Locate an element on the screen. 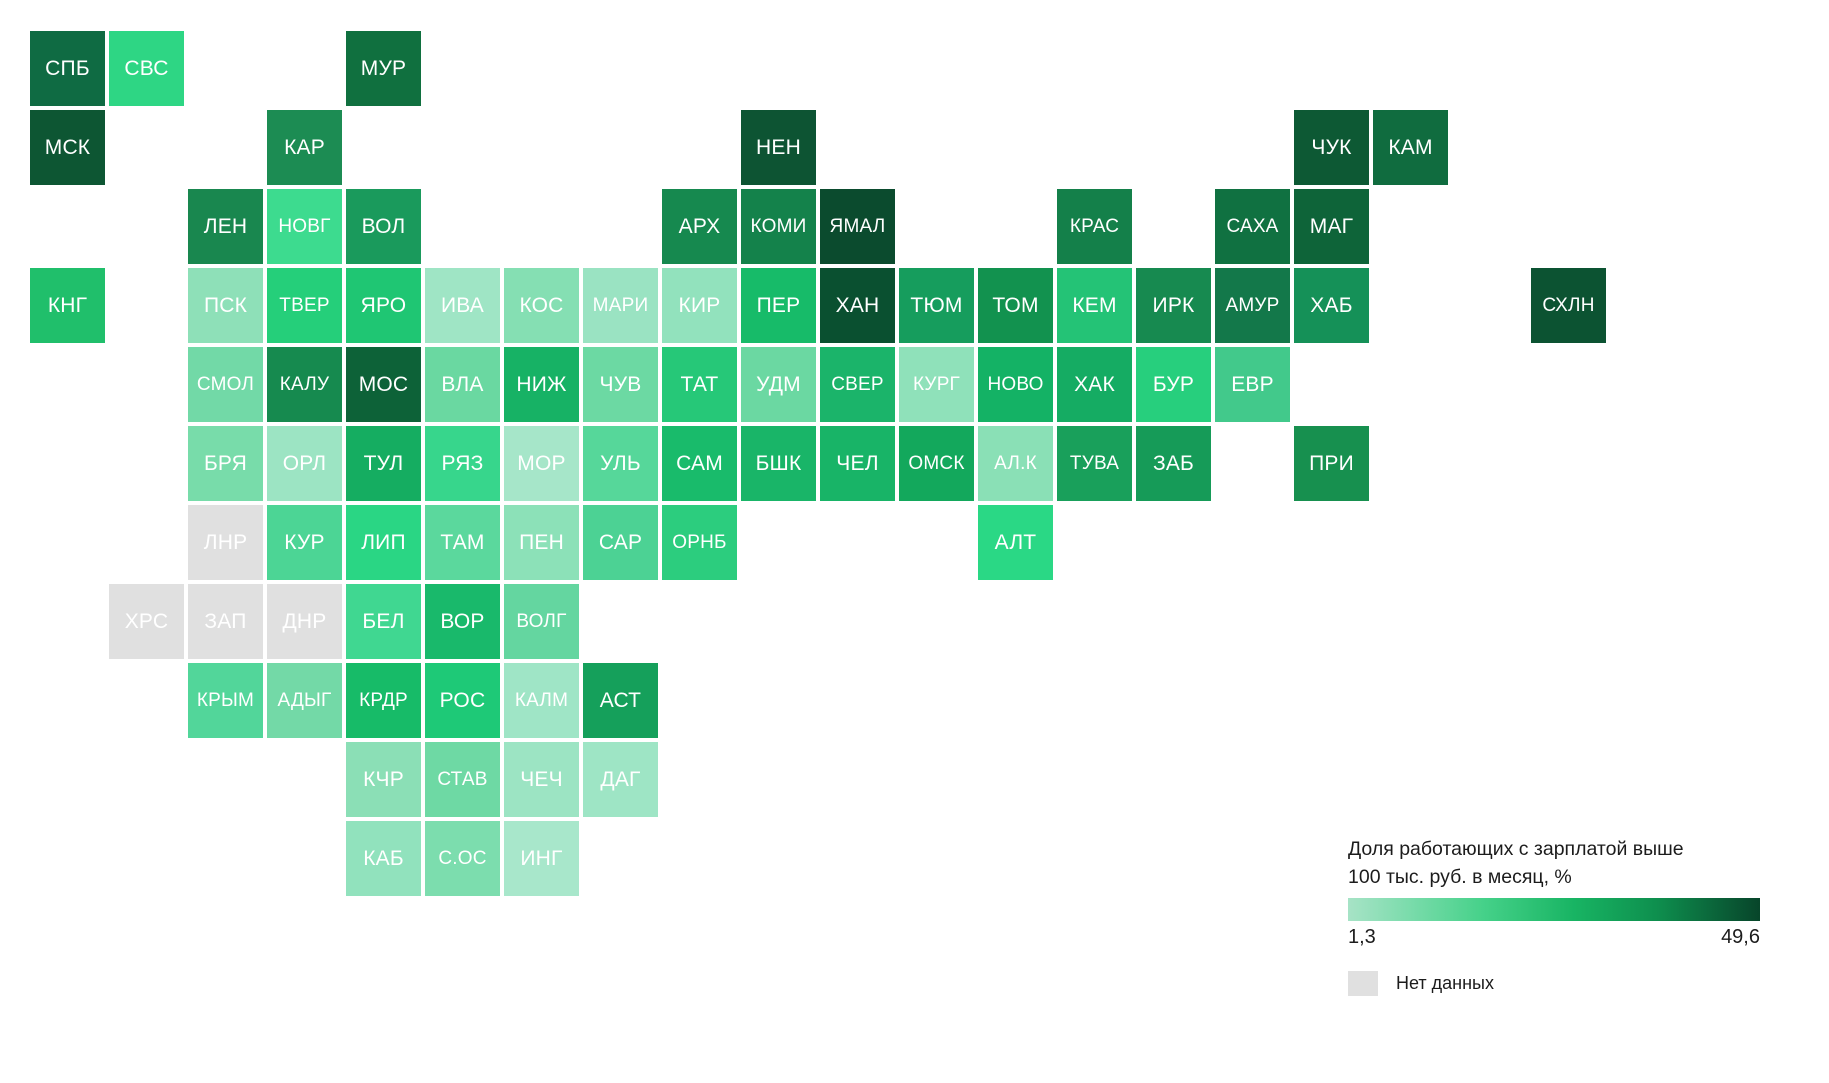 The width and height of the screenshot is (1829, 1083). region-tile-ДАГ: ДАГ is located at coordinates (620, 779).